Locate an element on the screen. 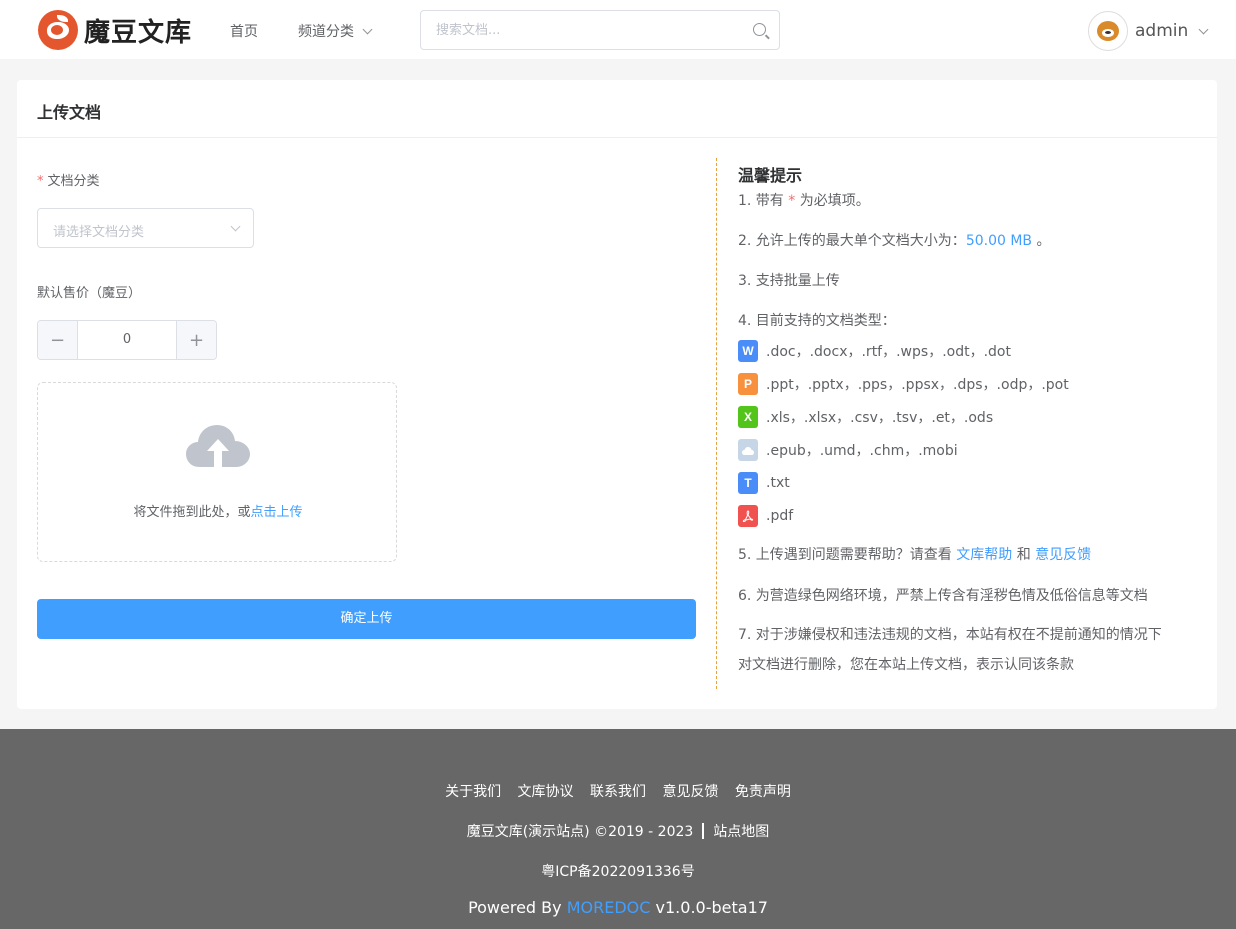 This screenshot has width=1236, height=929. username: admin is located at coordinates (1161, 31).